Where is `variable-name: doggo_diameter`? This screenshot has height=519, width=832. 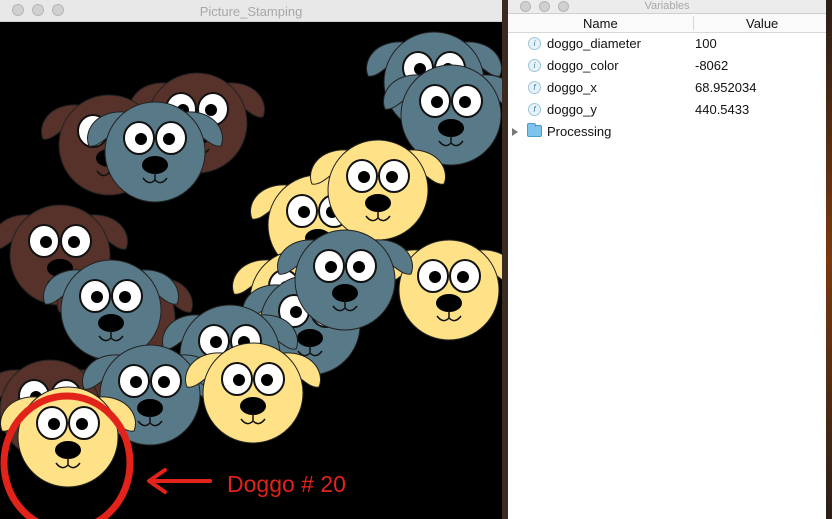
variable-name: doggo_diameter is located at coordinates (594, 43).